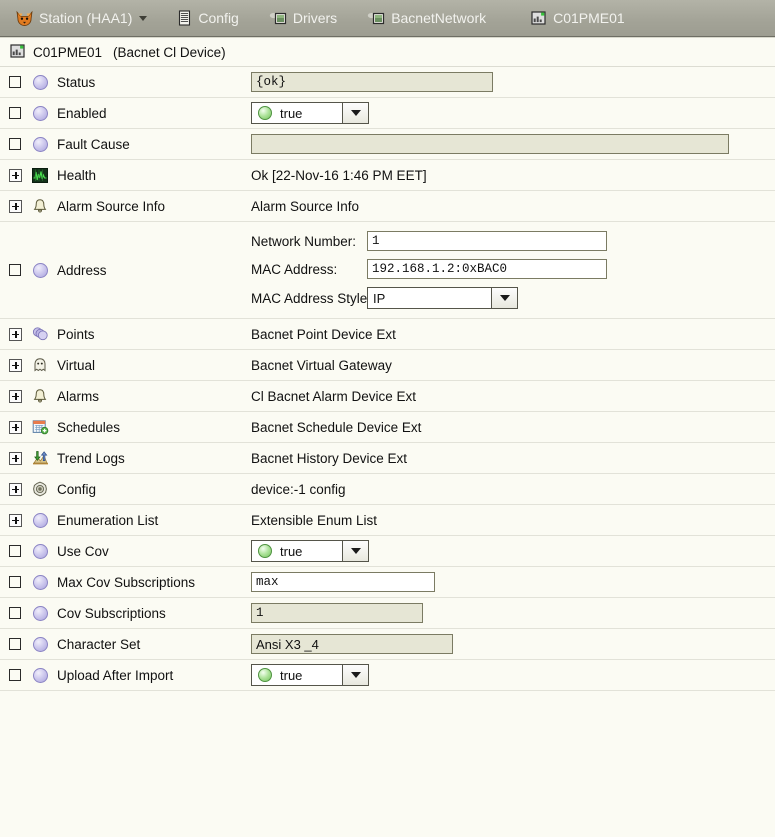 This screenshot has height=837, width=775. I want to click on use-cov-dropdown: true, so click(310, 551).